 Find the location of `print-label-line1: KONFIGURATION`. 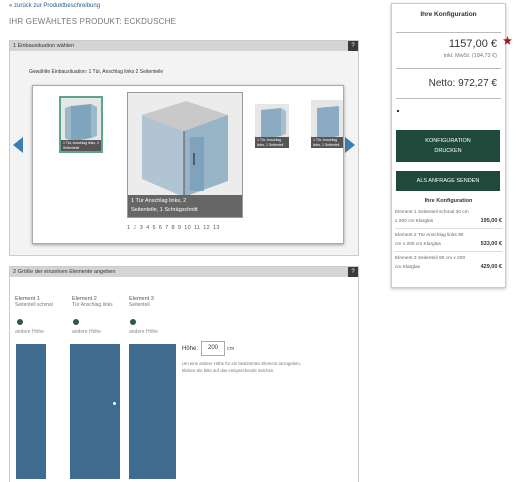

print-label-line1: KONFIGURATION is located at coordinates (448, 141).